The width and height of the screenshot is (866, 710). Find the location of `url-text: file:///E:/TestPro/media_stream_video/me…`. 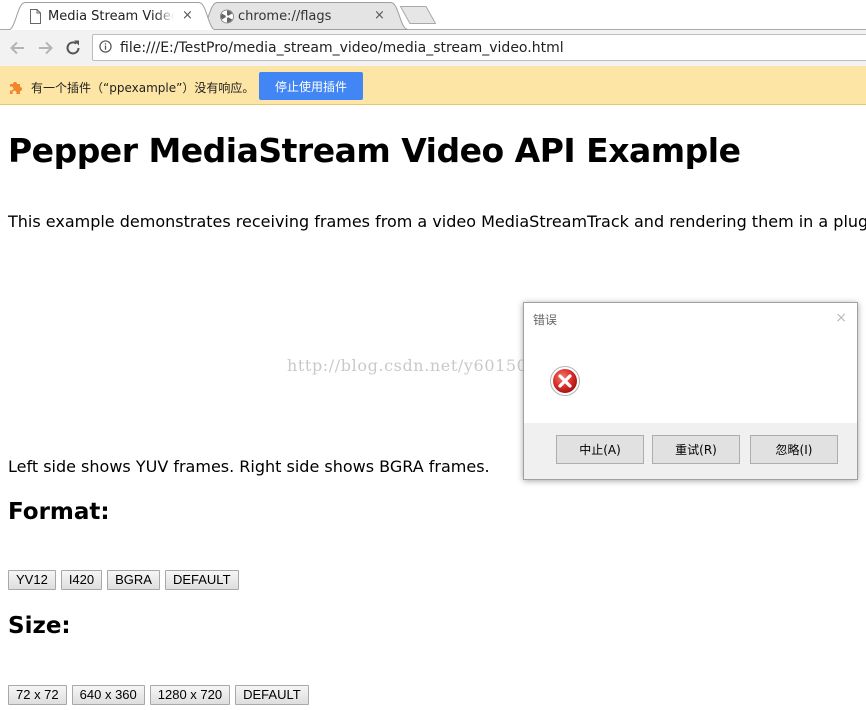

url-text: file:///E:/TestPro/media_stream_video/me… is located at coordinates (342, 48).